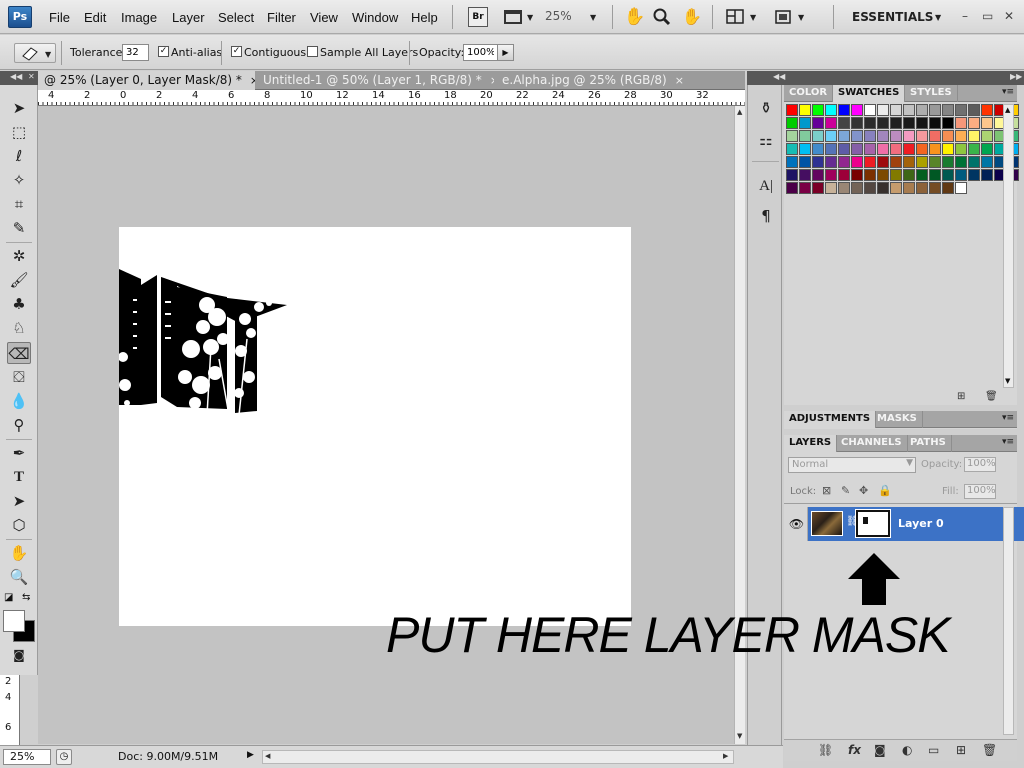 This screenshot has width=1024, height=768. What do you see at coordinates (897, 419) in the screenshot?
I see `tab-masks: MASKS` at bounding box center [897, 419].